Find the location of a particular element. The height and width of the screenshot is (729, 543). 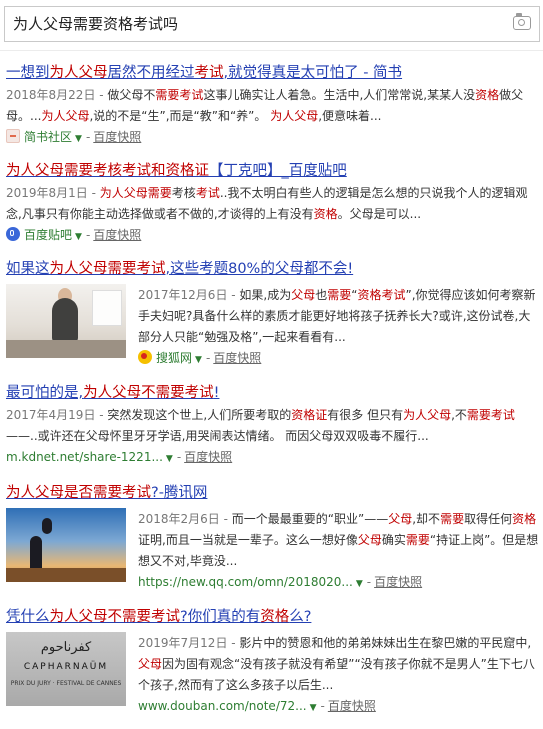

title-text: 么? is located at coordinates (300, 617).